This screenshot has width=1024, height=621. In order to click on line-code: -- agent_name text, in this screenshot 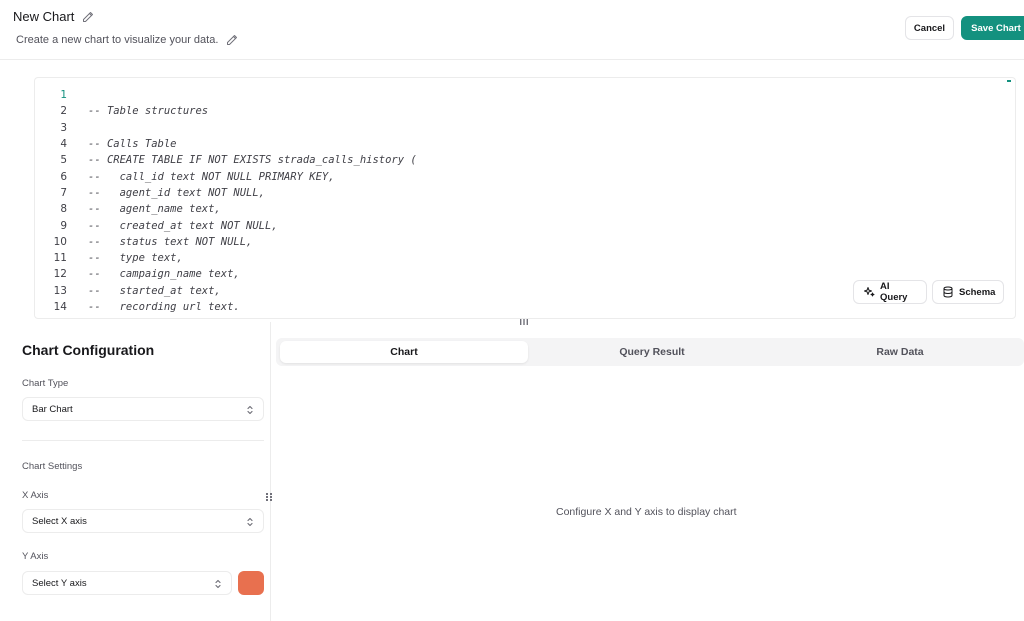, I will do `click(154, 209)`.